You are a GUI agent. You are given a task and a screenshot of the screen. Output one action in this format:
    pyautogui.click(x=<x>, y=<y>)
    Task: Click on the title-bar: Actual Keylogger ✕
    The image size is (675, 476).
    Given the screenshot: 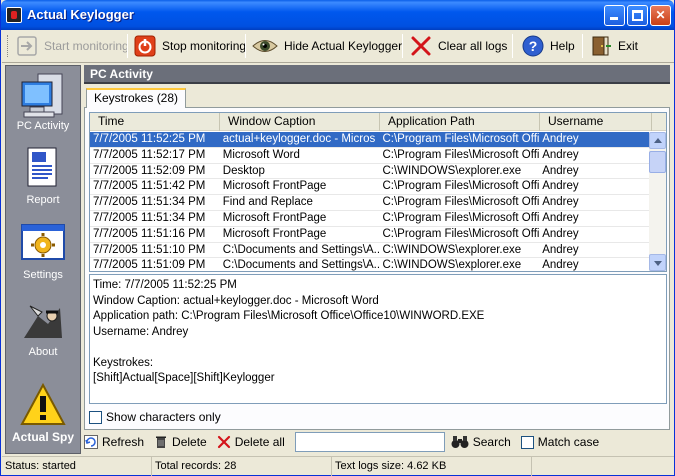 What is the action you would take?
    pyautogui.click(x=337, y=15)
    